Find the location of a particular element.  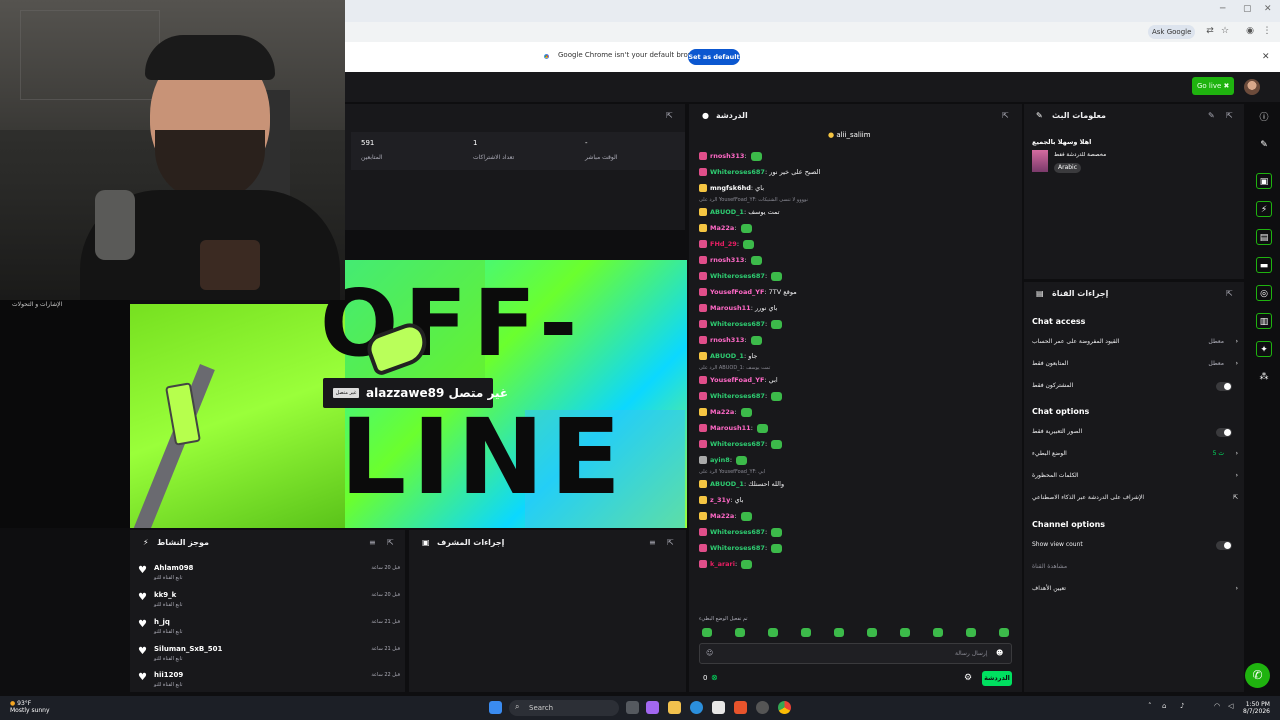

profile-icon: ◉ is located at coordinates (1250, 32).